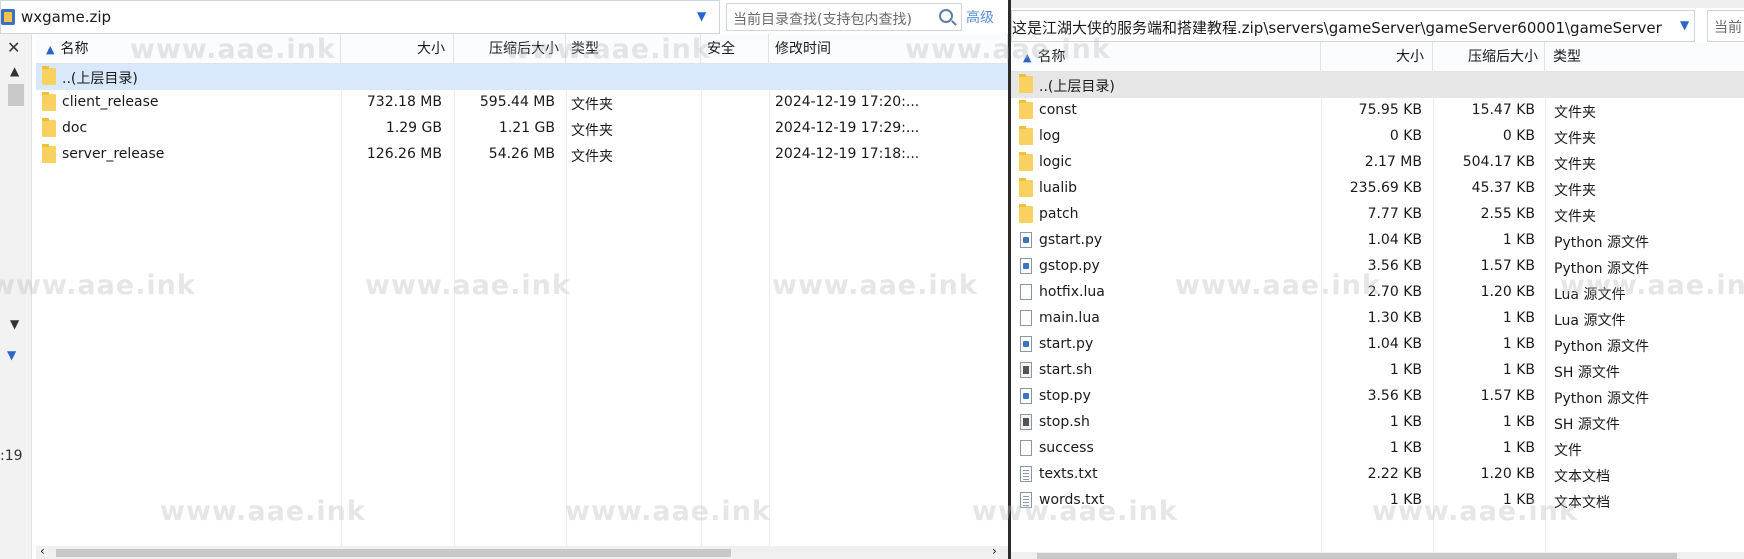 The image size is (1744, 559). Describe the element at coordinates (1069, 318) in the screenshot. I see `file-name: main.lua` at that location.